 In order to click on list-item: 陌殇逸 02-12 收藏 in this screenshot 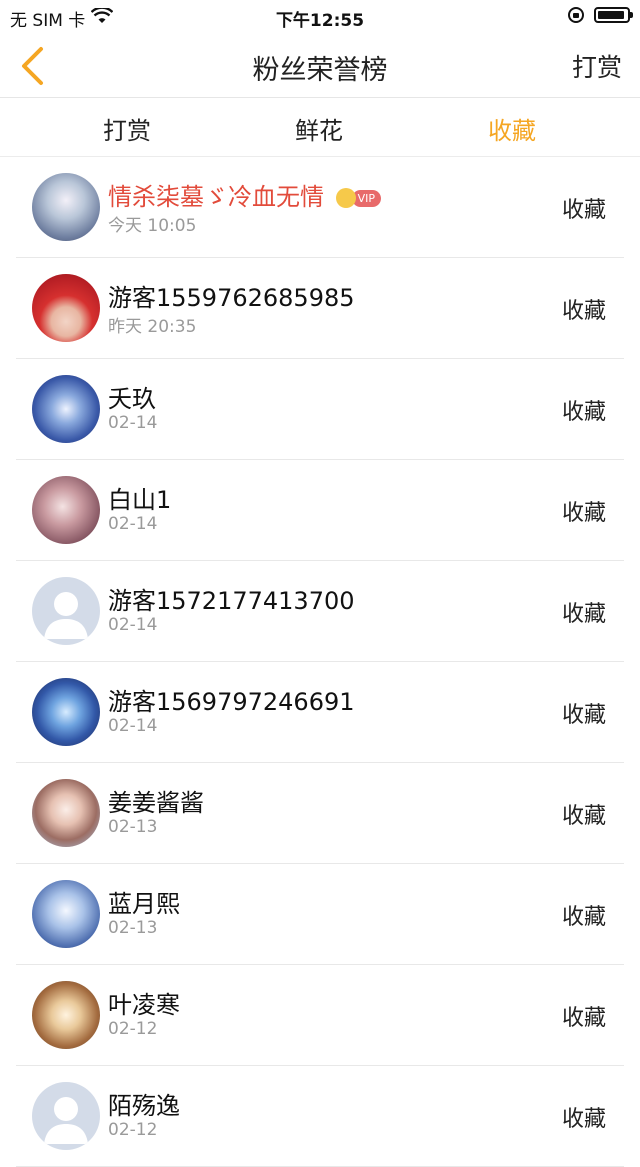, I will do `click(320, 1116)`.